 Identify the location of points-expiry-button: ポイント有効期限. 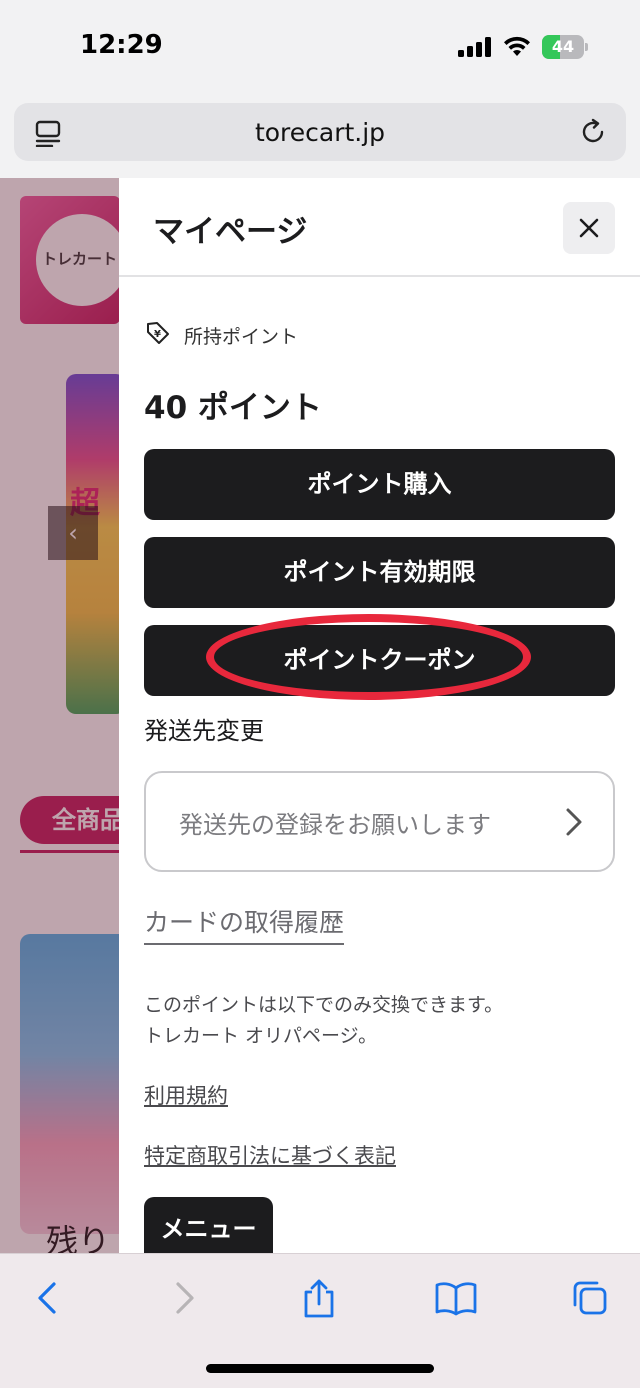
(379, 572).